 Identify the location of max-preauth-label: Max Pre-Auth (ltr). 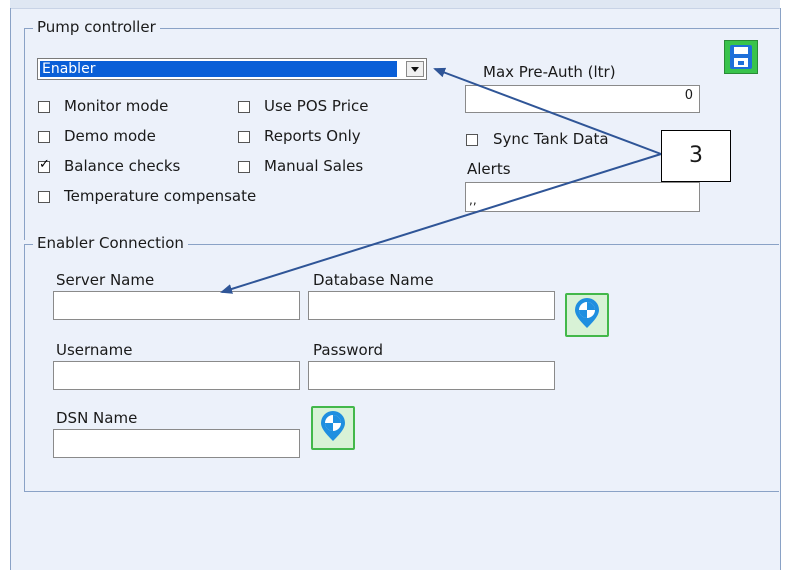
(549, 72).